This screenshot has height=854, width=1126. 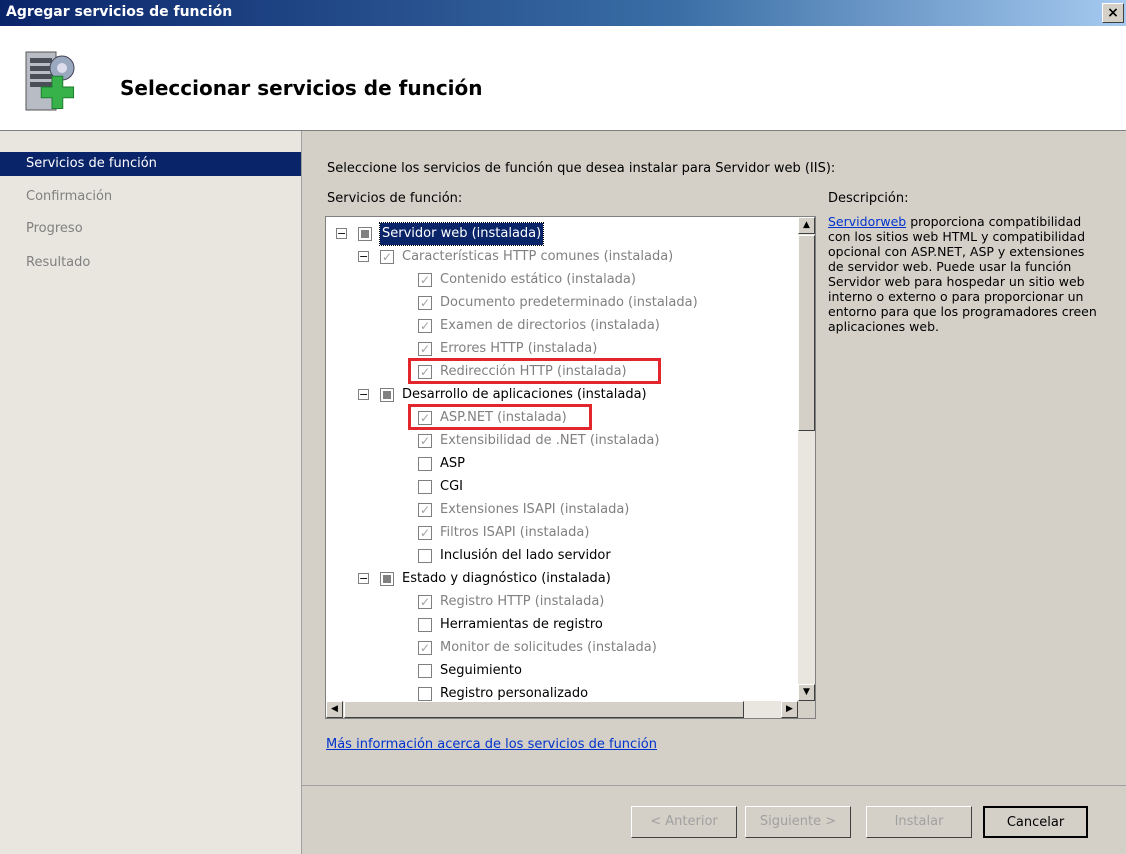 What do you see at coordinates (119, 12) in the screenshot?
I see `window-title: Agregar servicios de función` at bounding box center [119, 12].